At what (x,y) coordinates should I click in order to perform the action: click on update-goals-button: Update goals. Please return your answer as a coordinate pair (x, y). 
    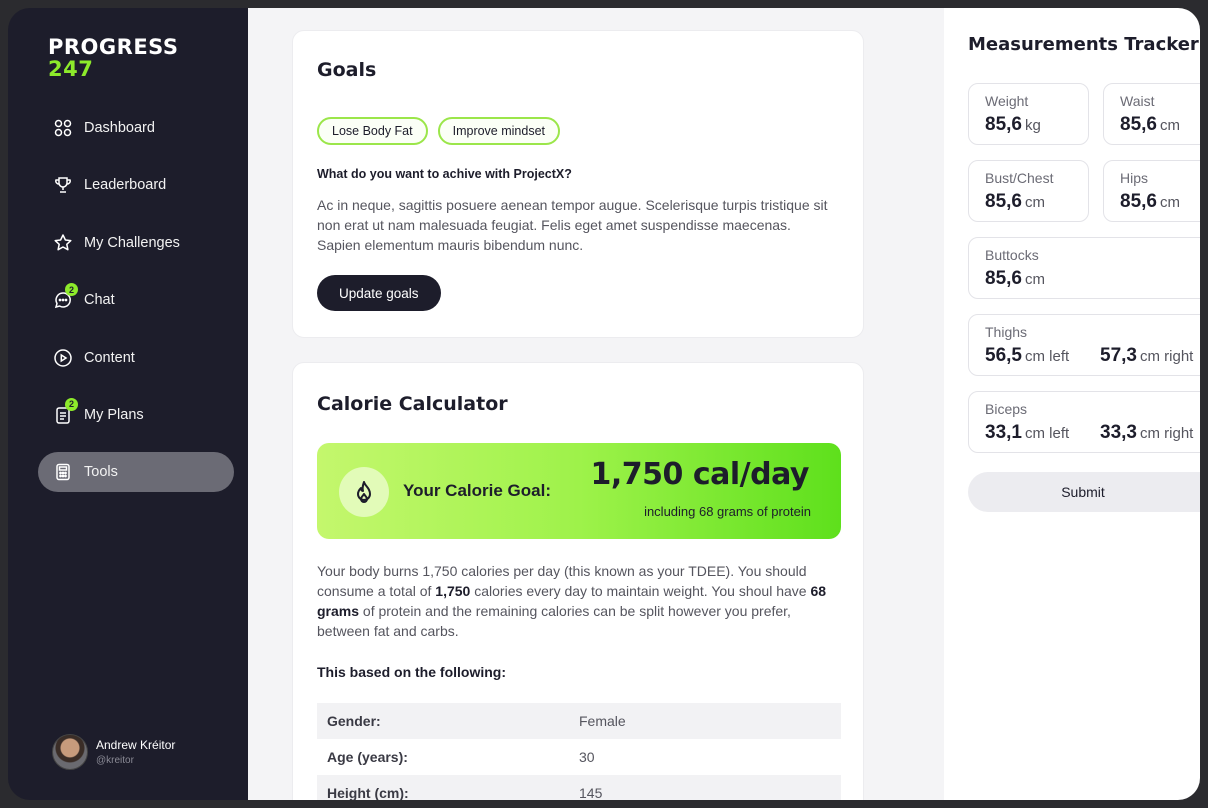
    Looking at the image, I should click on (379, 293).